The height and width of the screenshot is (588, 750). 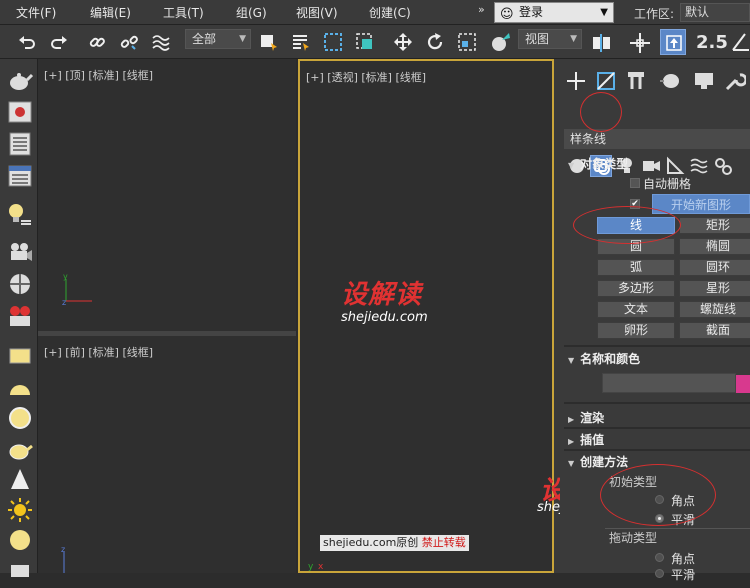 I want to click on rollout-expand-icon: ▶, so click(x=571, y=441).